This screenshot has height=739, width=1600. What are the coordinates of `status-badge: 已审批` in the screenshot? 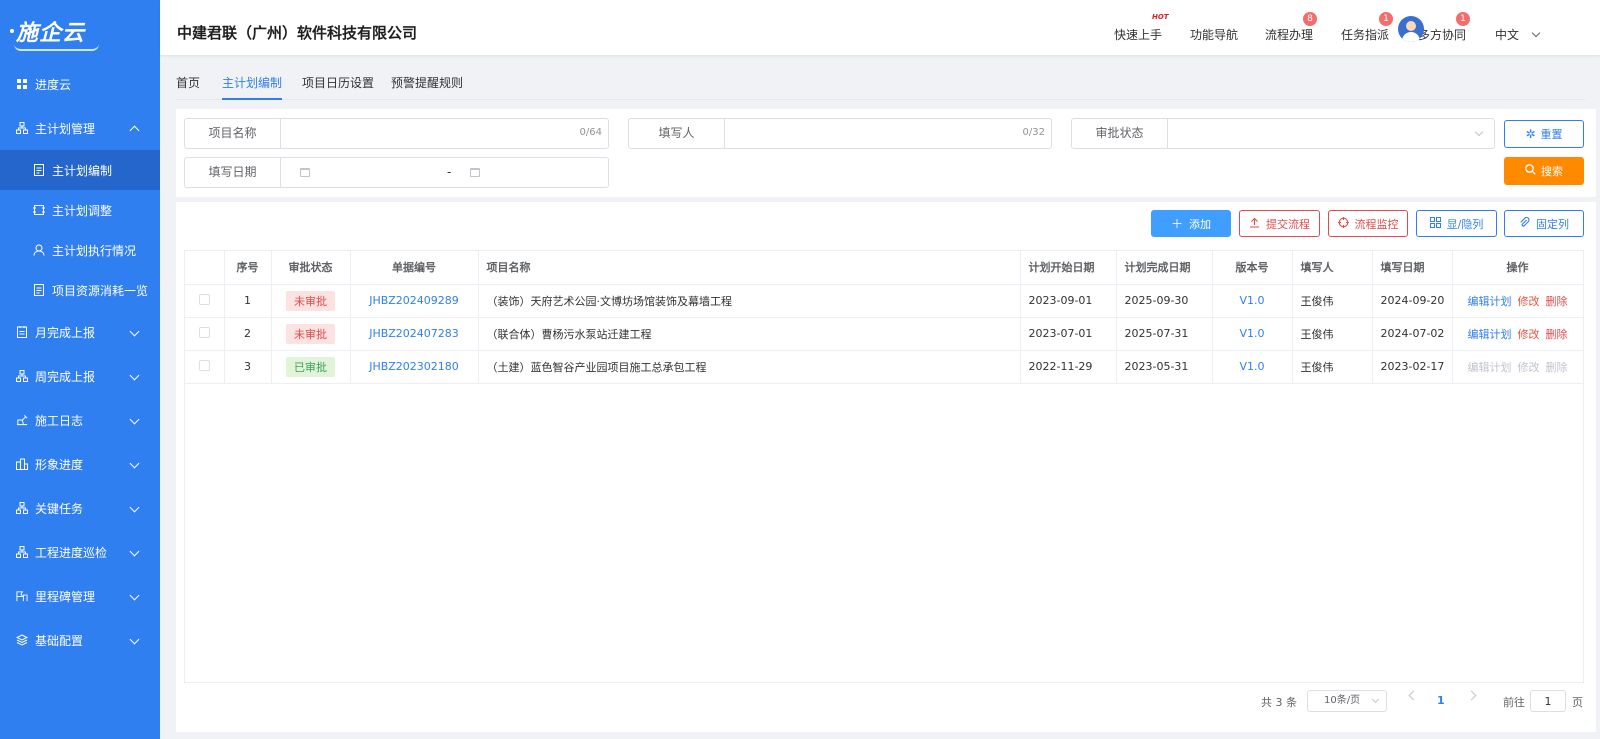 It's located at (310, 366).